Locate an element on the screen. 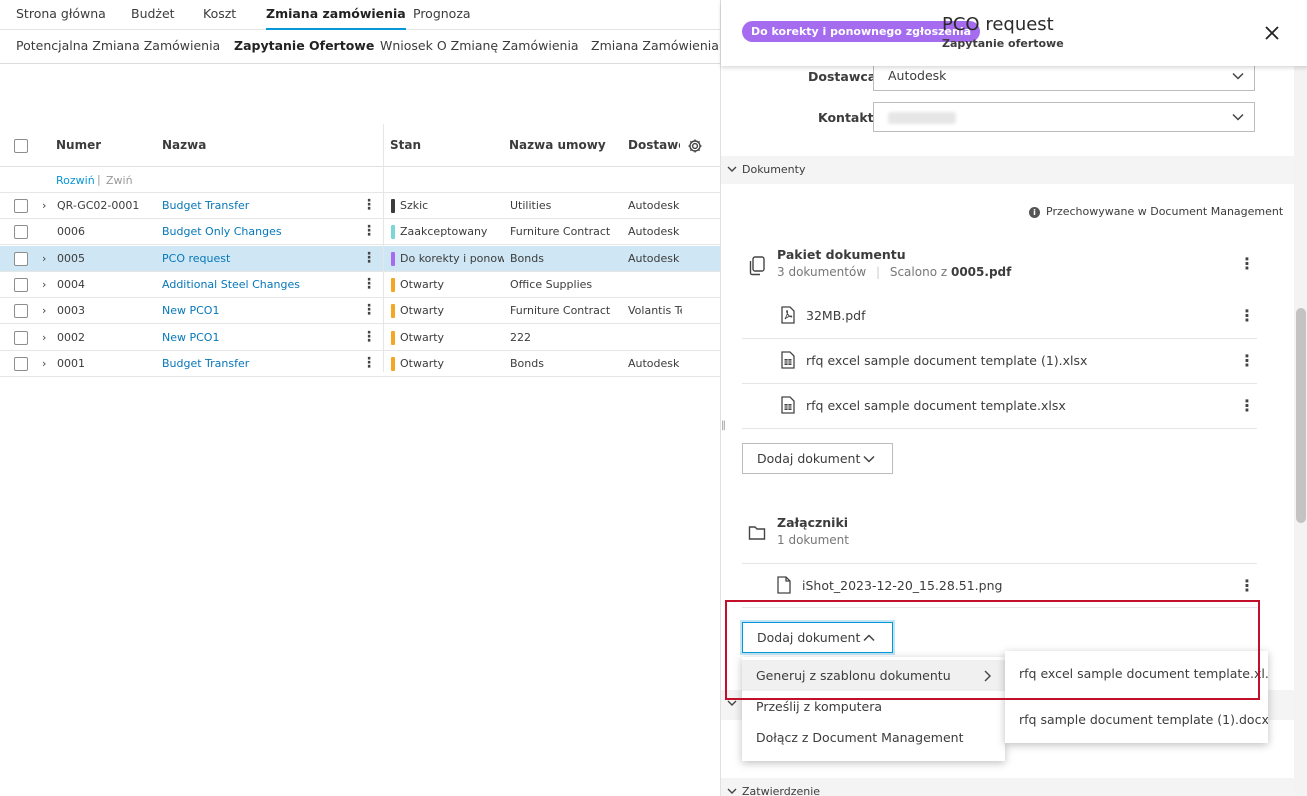 This screenshot has width=1307, height=796. gear-icon is located at coordinates (695, 146).